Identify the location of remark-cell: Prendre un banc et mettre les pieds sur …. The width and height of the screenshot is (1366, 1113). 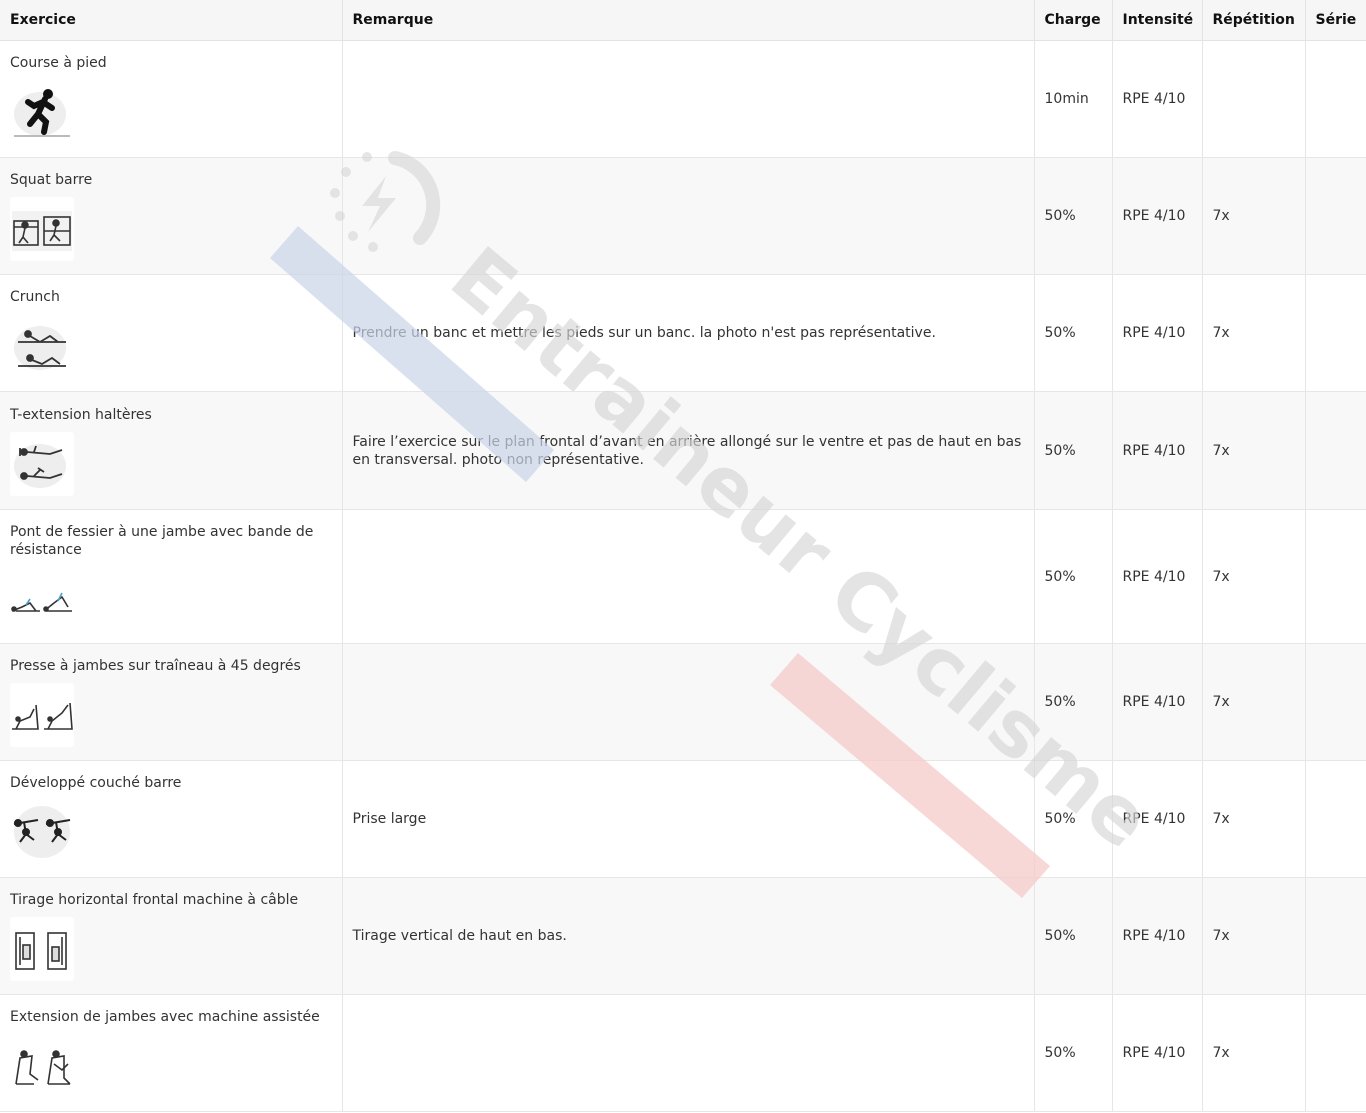
(688, 333).